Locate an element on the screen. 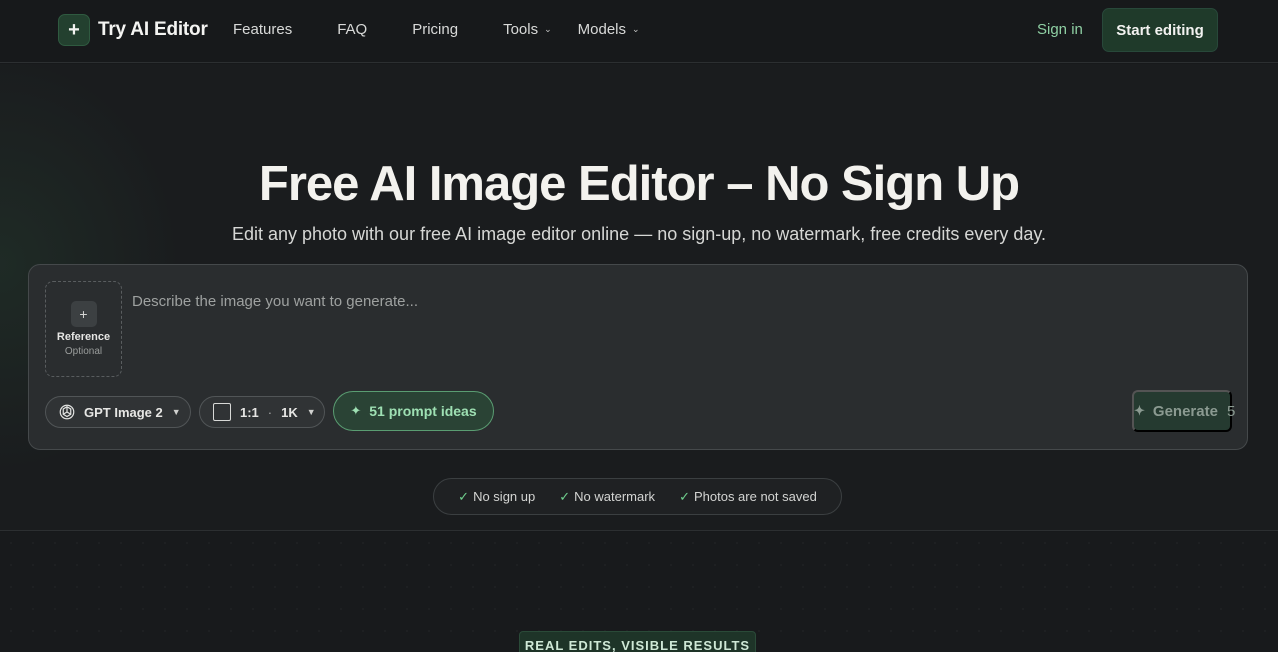 Image resolution: width=1278 pixels, height=652 pixels. generate-credit-cost: 5 is located at coordinates (1231, 411).